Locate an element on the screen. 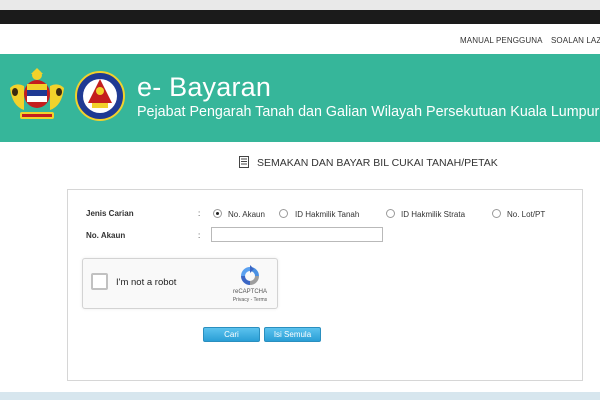 This screenshot has width=600, height=400. search-type-label: Jenis Carian is located at coordinates (110, 213).